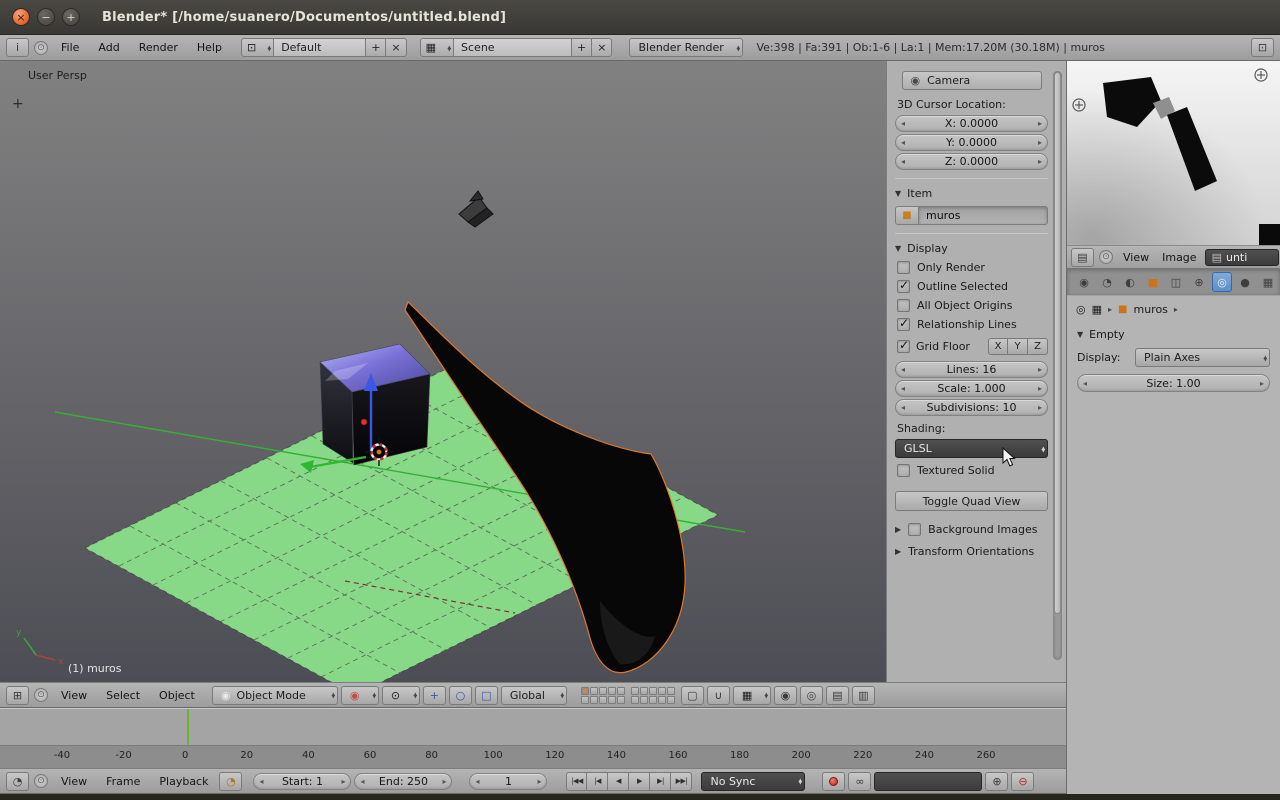 The image size is (1280, 800). What do you see at coordinates (619, 781) in the screenshot?
I see `transport-button-2: ◀` at bounding box center [619, 781].